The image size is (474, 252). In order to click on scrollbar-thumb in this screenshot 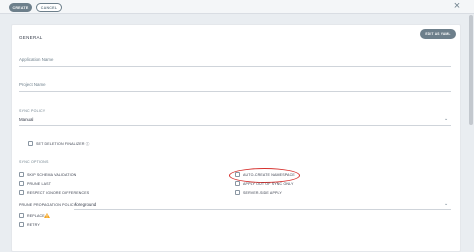, I will do `click(471, 70)`.